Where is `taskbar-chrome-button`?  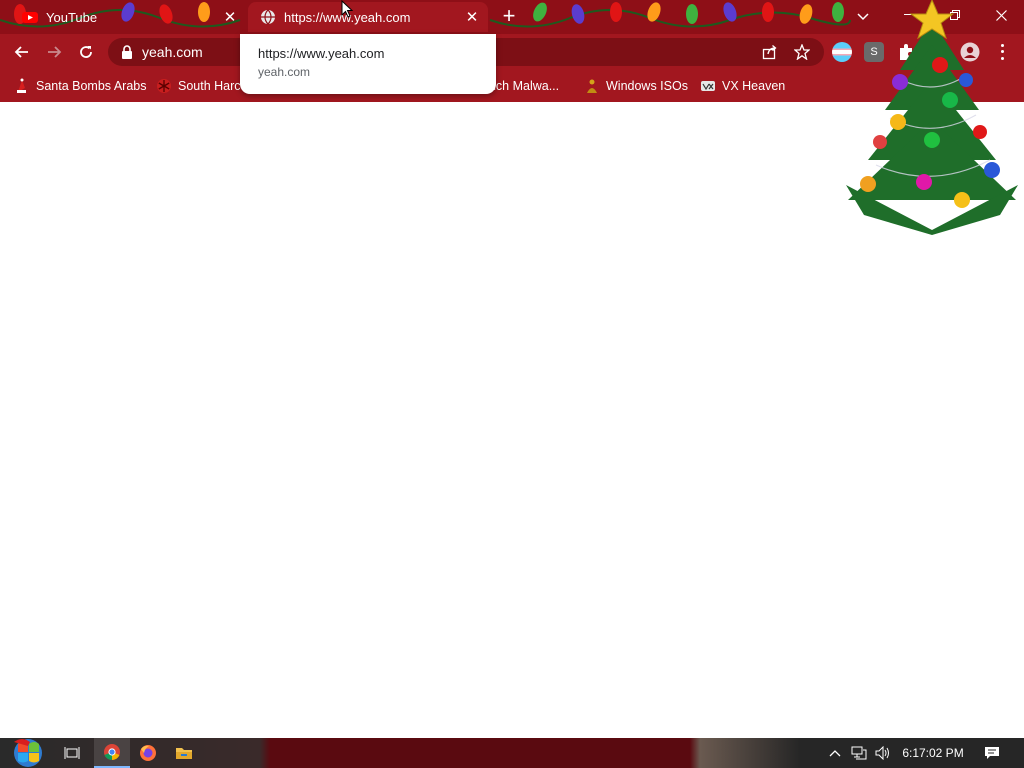
taskbar-chrome-button is located at coordinates (112, 753).